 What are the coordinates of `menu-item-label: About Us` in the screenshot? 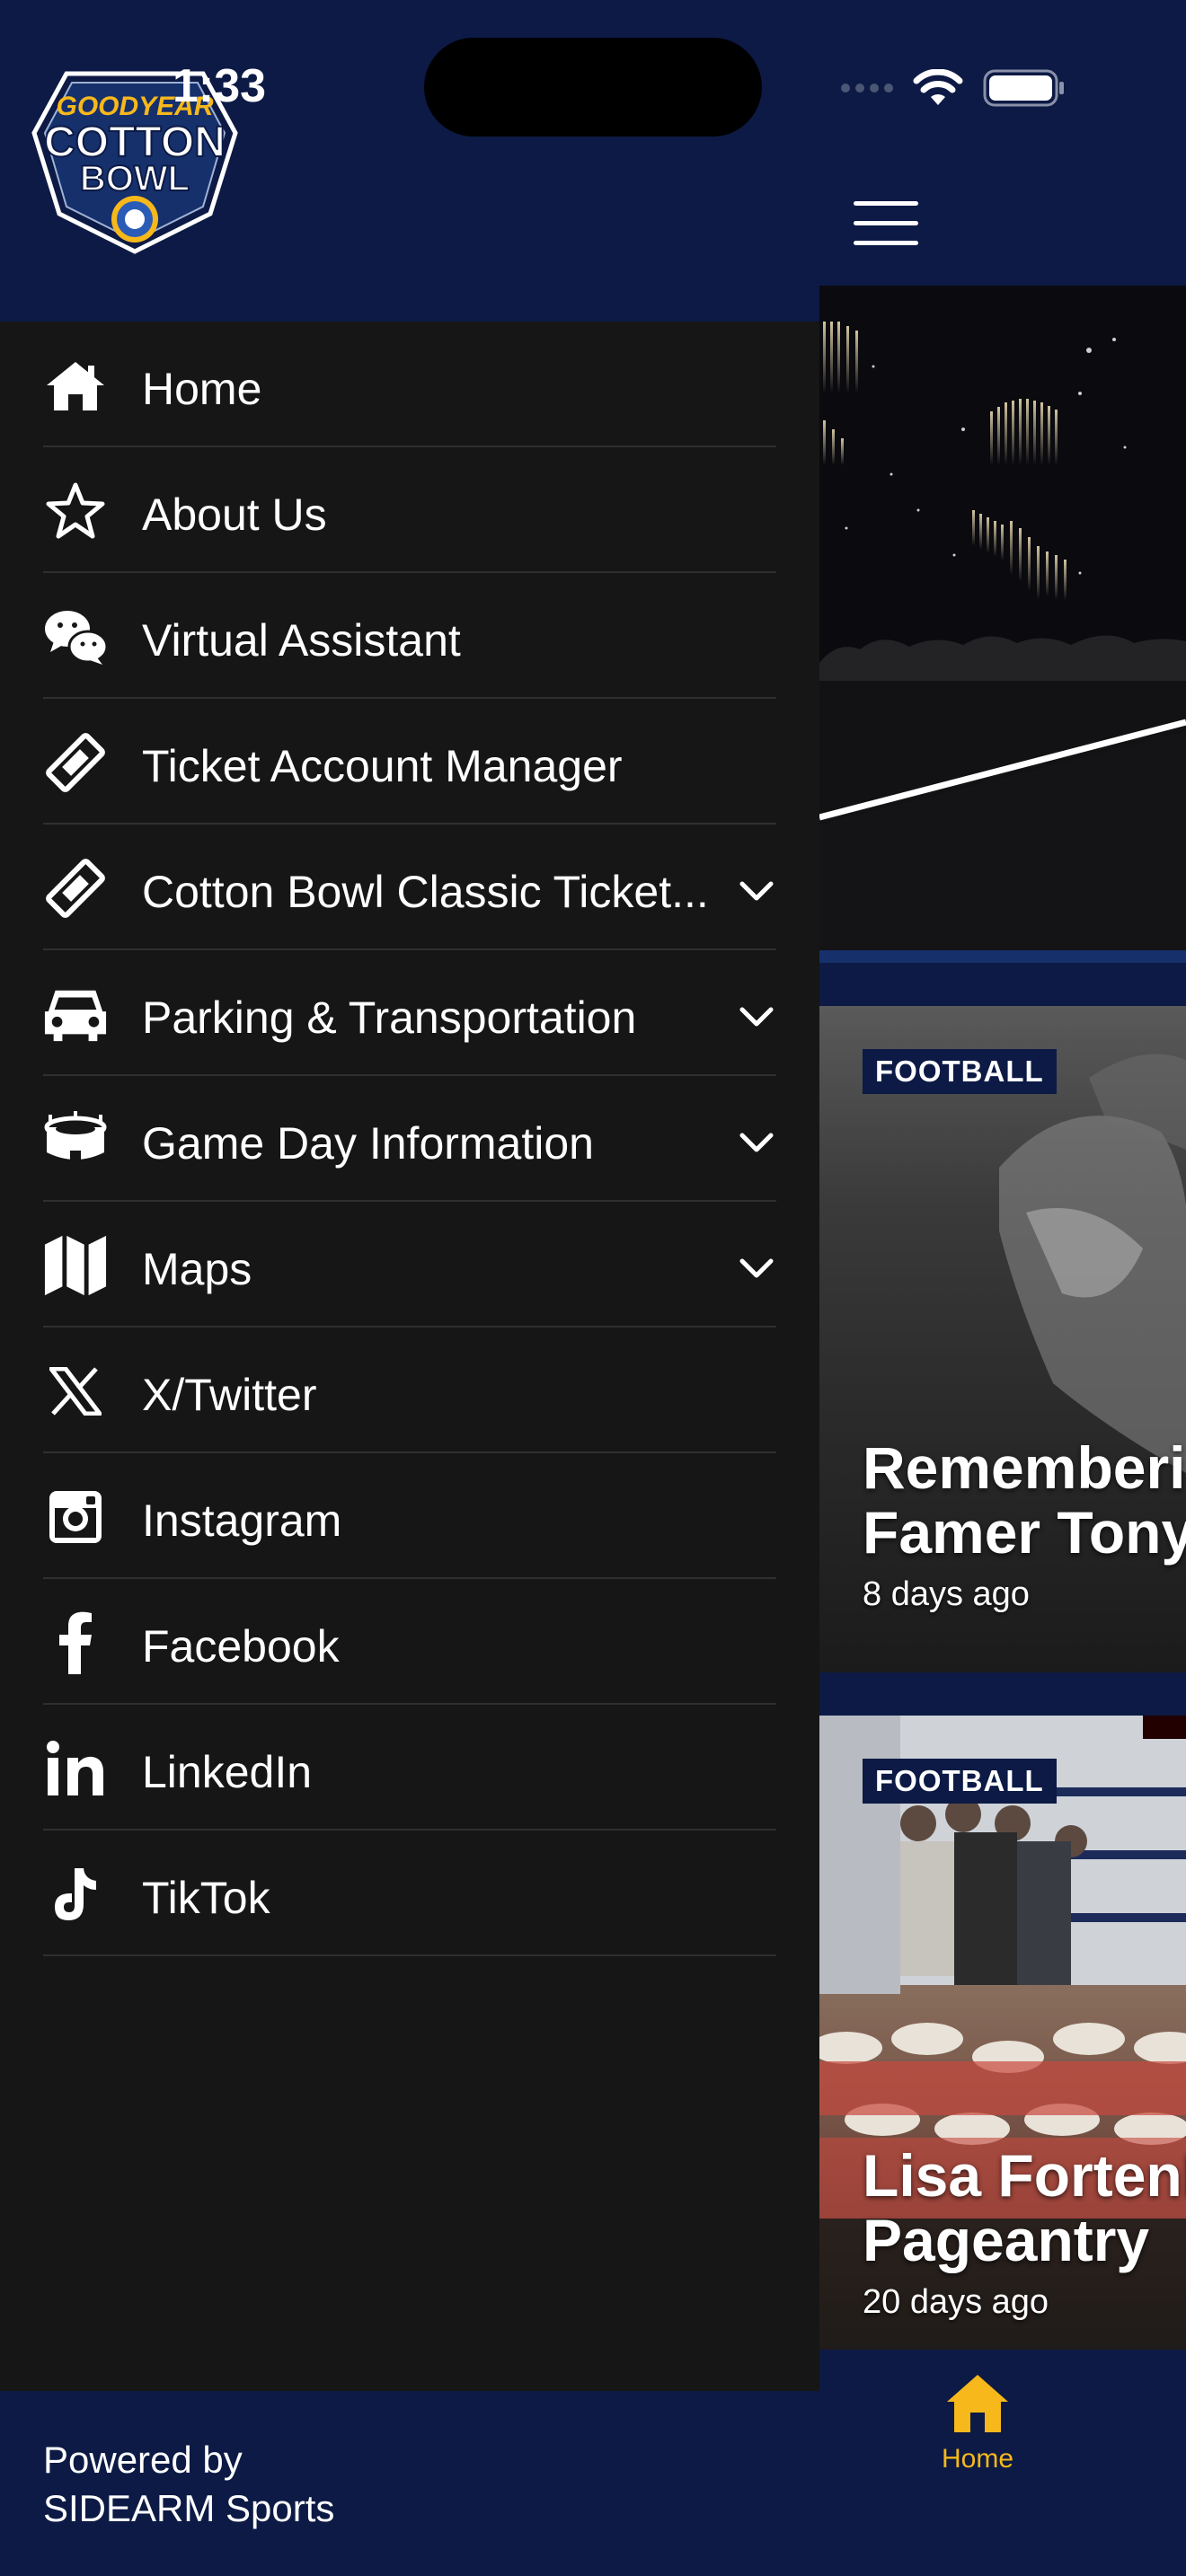 It's located at (234, 515).